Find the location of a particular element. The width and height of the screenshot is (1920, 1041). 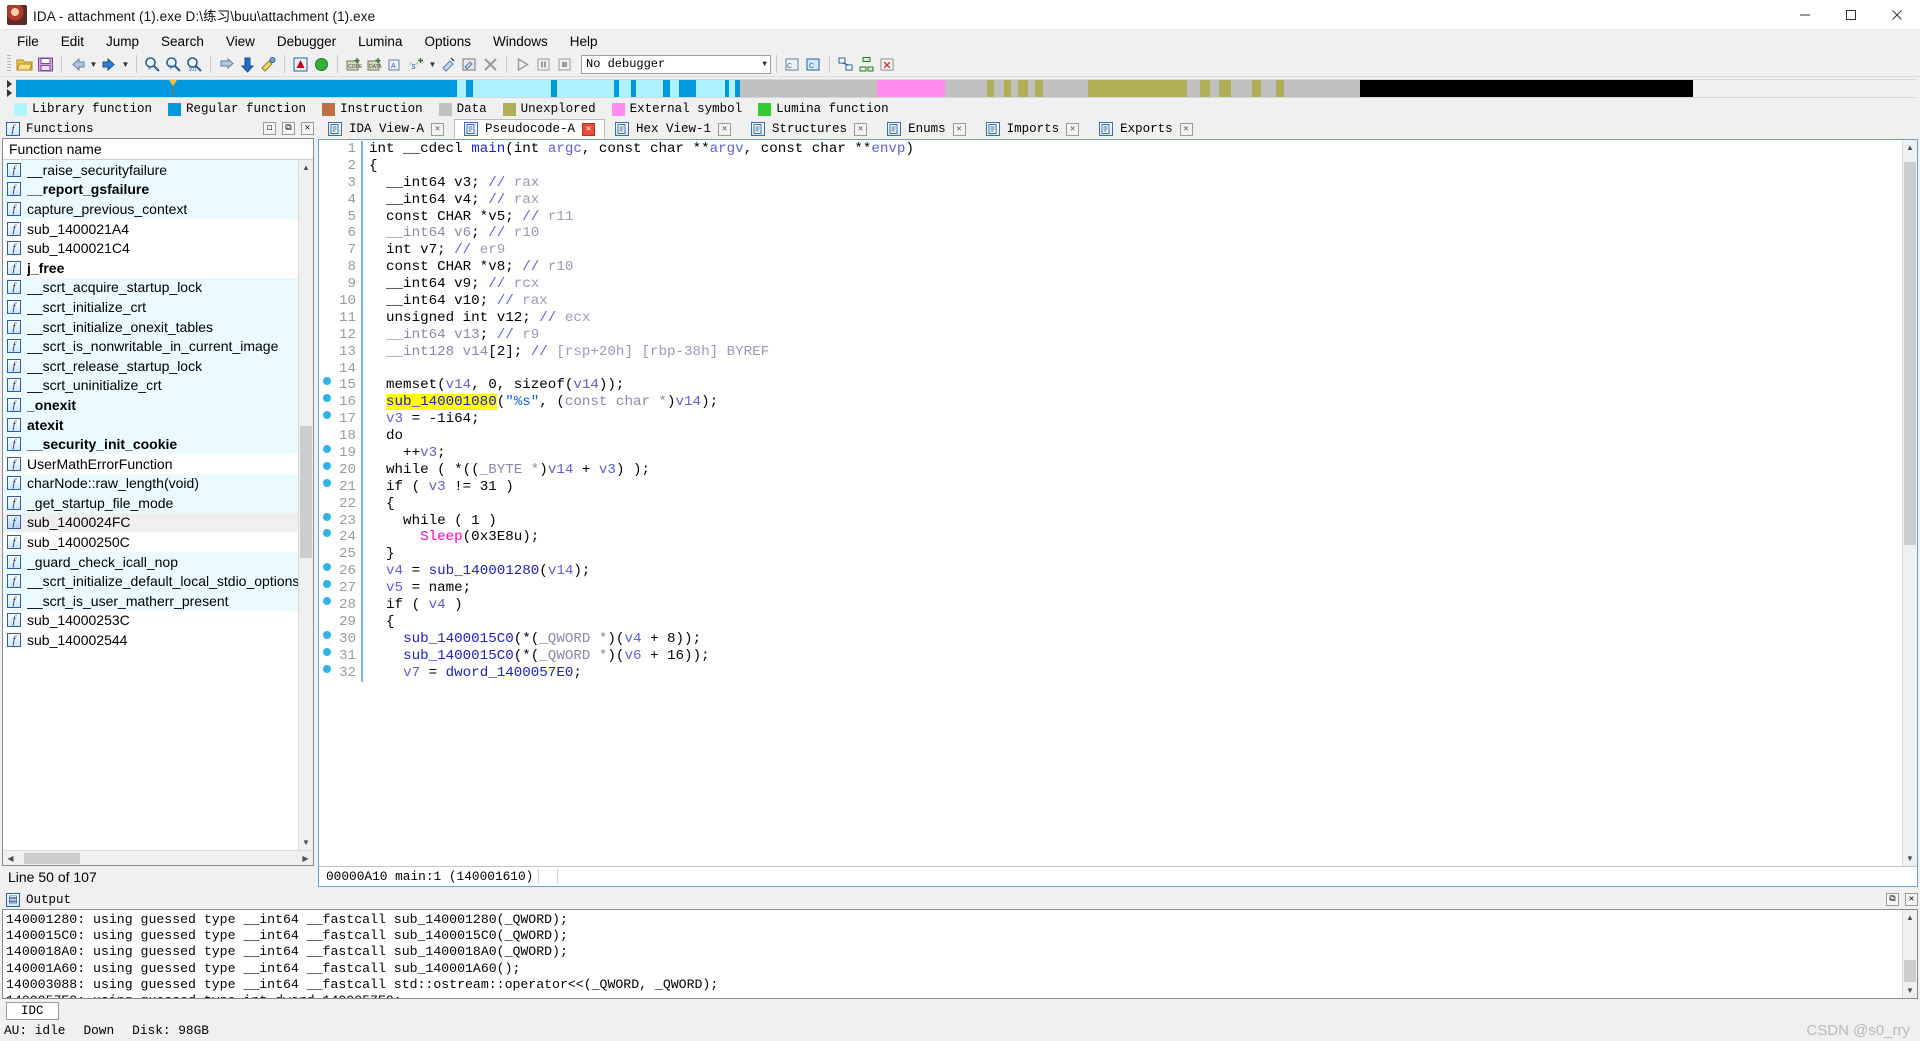

make-string-icon: 's' is located at coordinates (416, 64).